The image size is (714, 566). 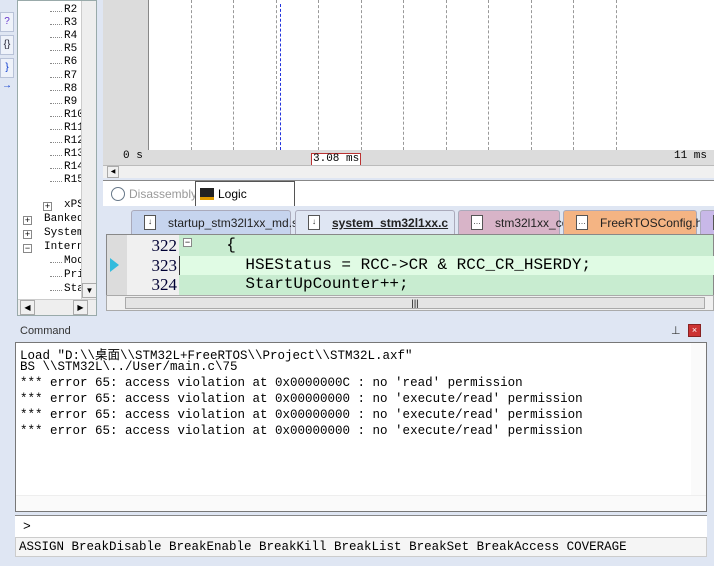 What do you see at coordinates (129, 367) in the screenshot?
I see `output-line: BS \\STM32L\../User/main.c\75` at bounding box center [129, 367].